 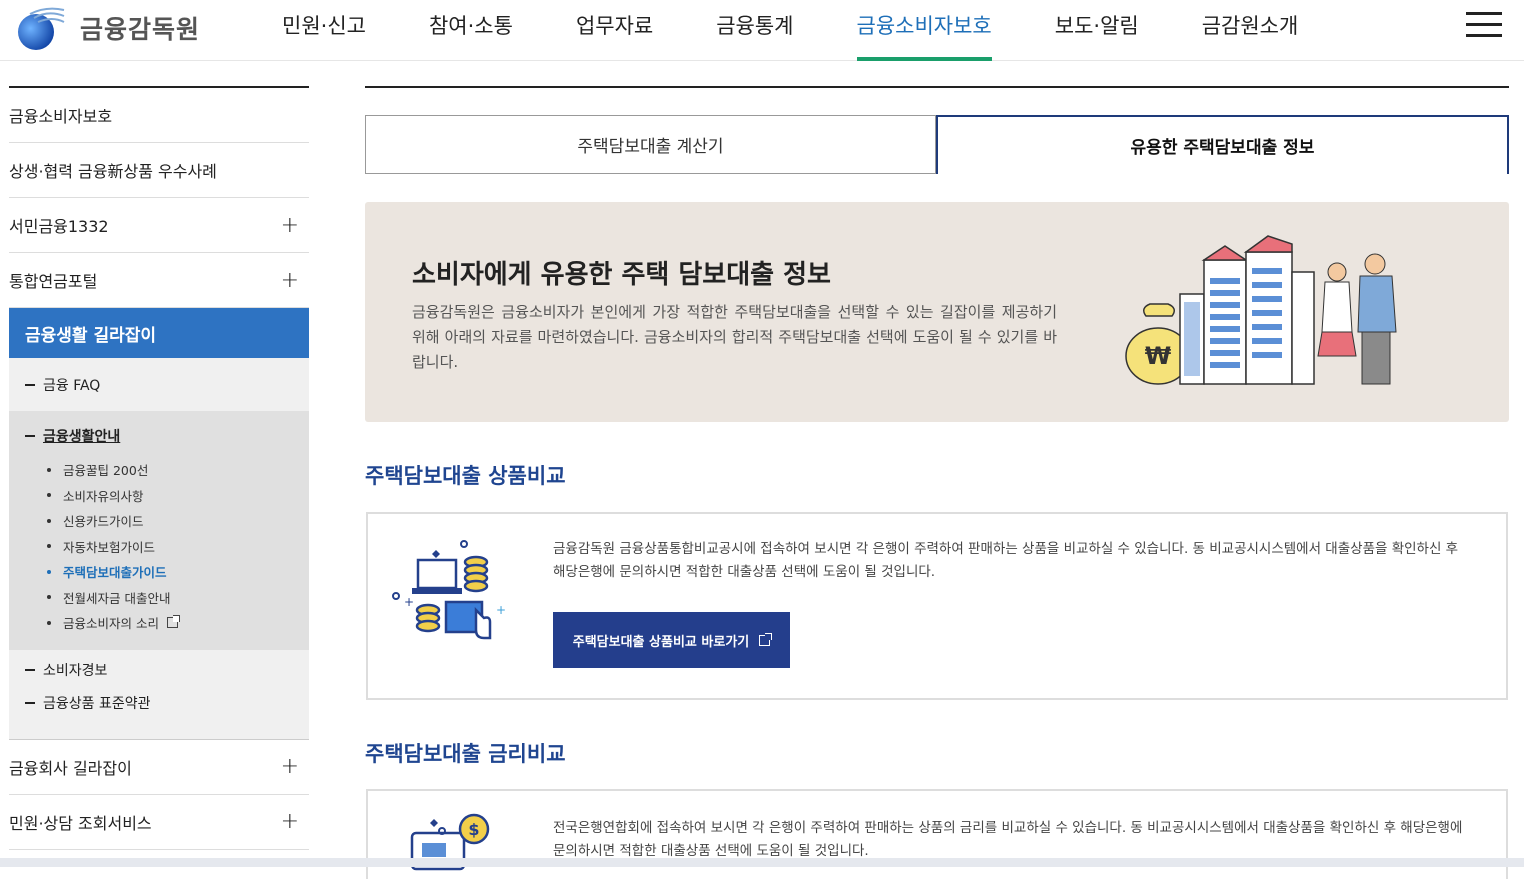 I want to click on nav-item-work-data: 업무자료, so click(x=614, y=30).